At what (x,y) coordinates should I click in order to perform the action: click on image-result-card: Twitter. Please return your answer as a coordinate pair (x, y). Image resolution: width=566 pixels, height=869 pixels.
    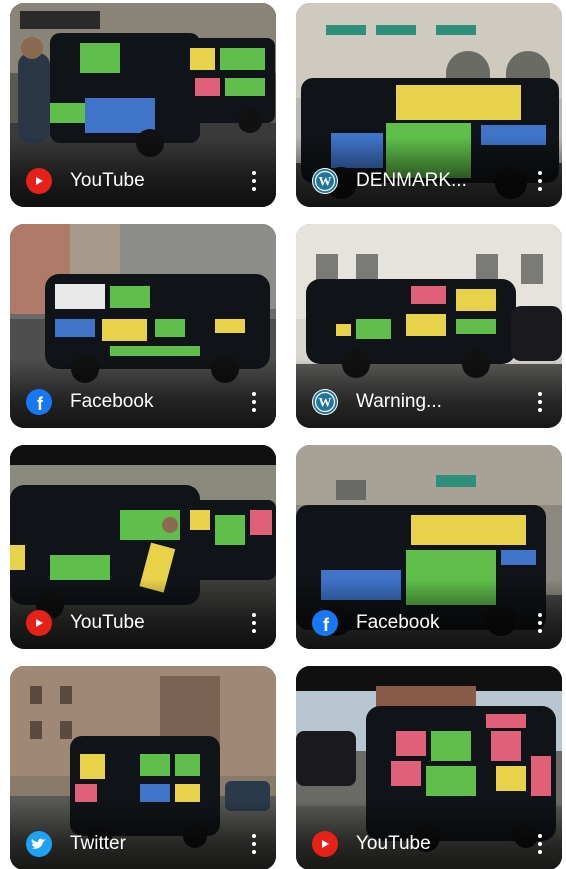
    Looking at the image, I should click on (143, 767).